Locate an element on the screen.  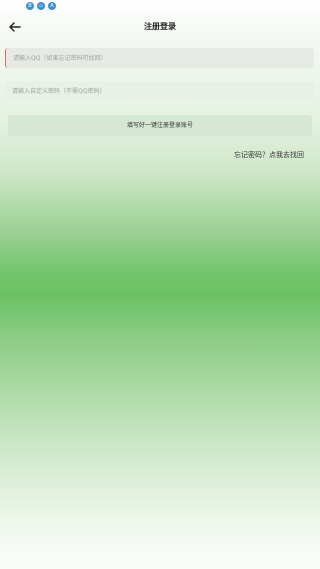
status-icons: B ▫ A is located at coordinates (41, 6).